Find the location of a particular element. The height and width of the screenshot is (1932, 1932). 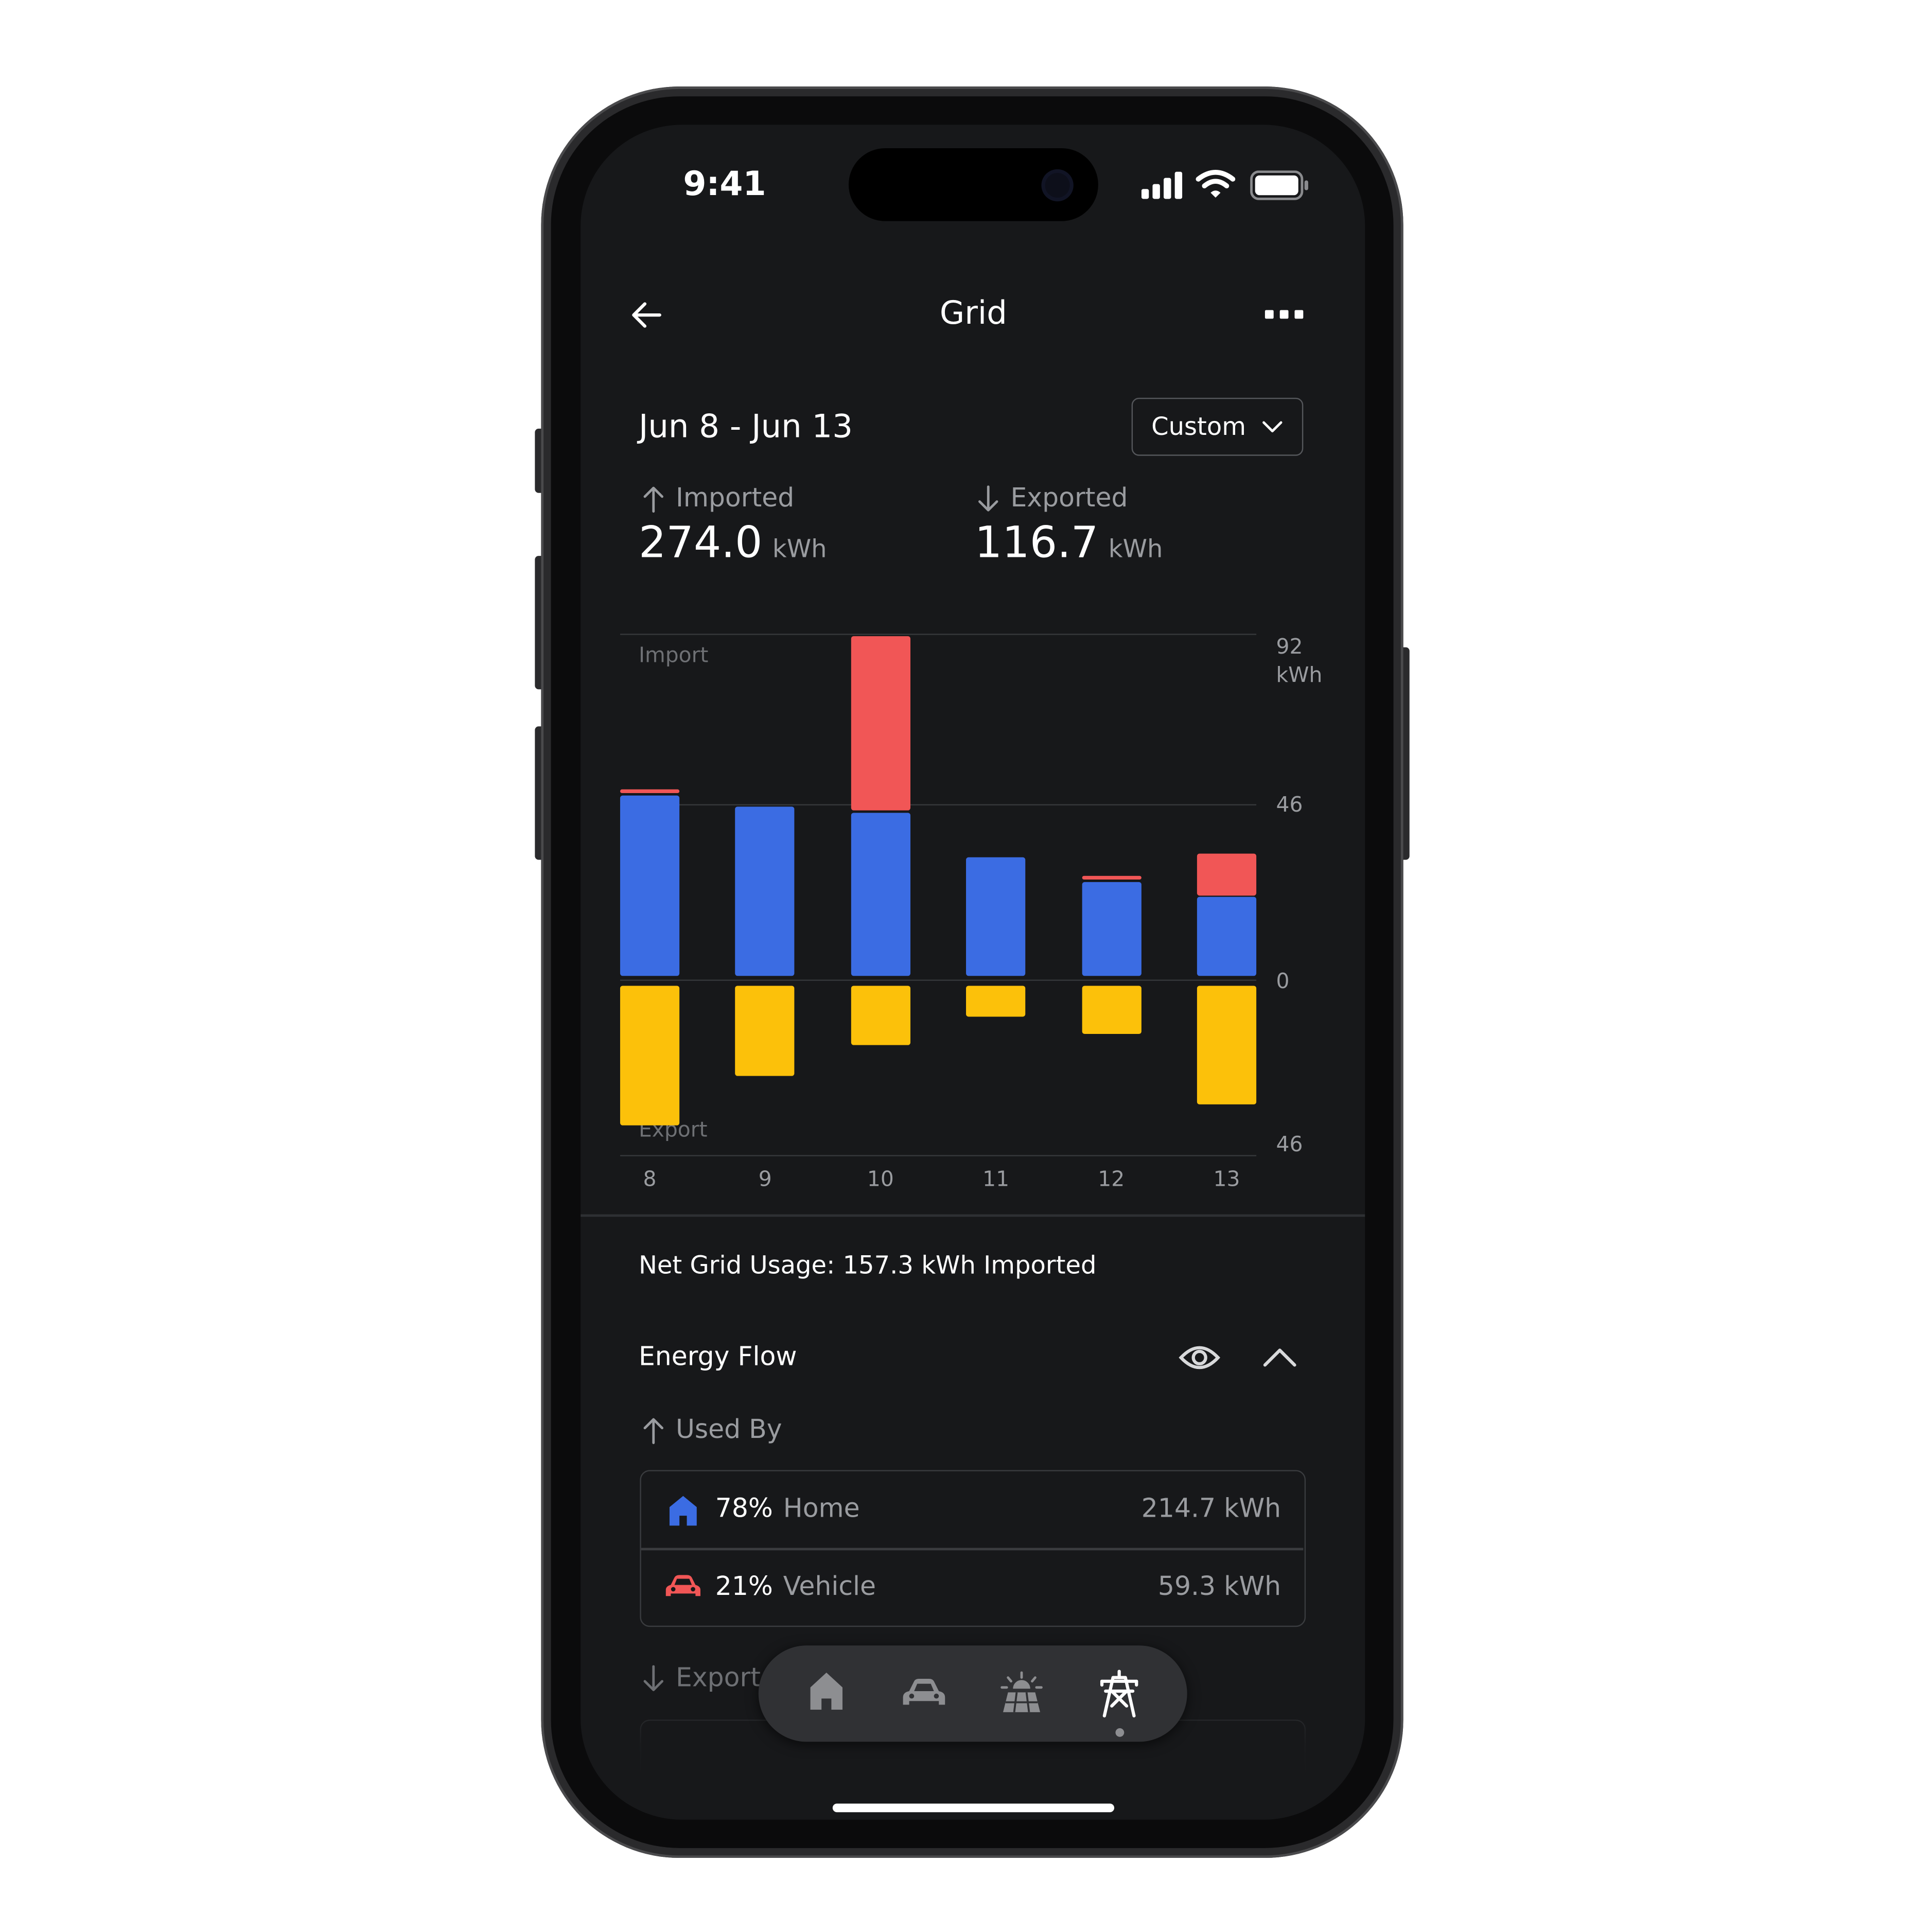

vehicle-percent: 21% is located at coordinates (744, 1586).